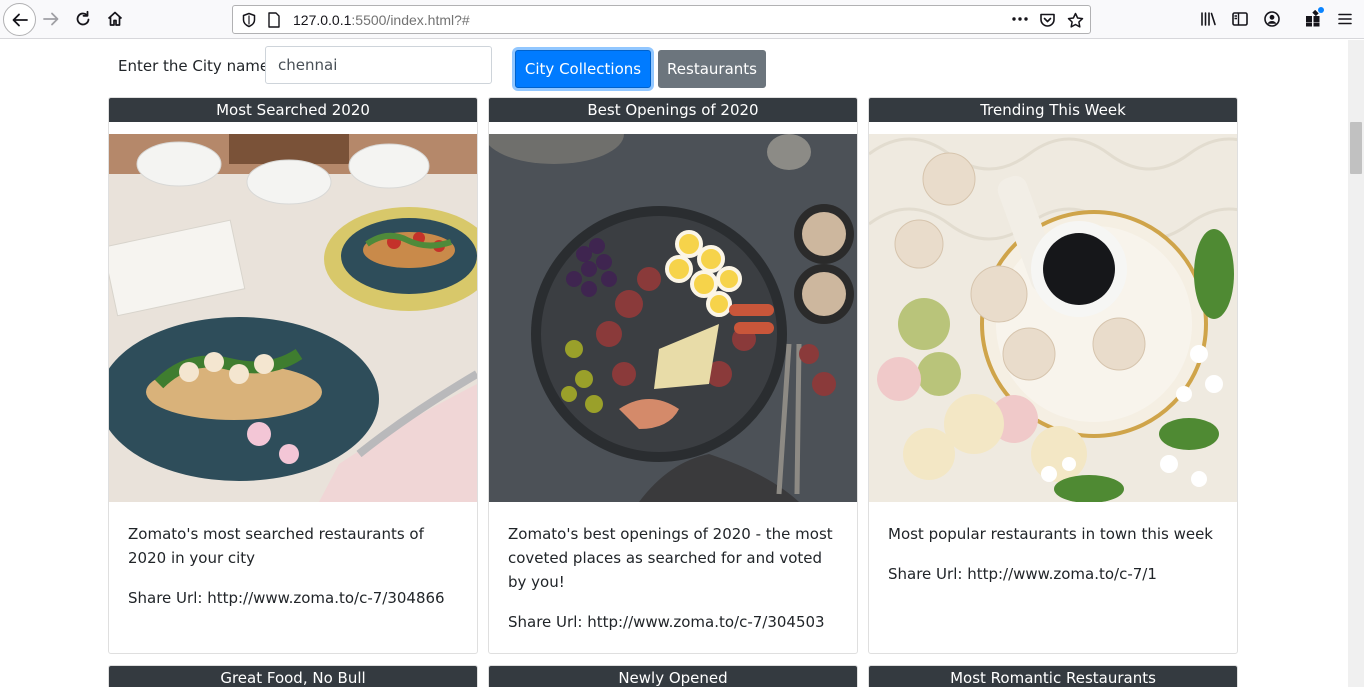 This screenshot has height=687, width=1364. I want to click on collection-card: Most Romantic Restaurants, so click(1053, 676).